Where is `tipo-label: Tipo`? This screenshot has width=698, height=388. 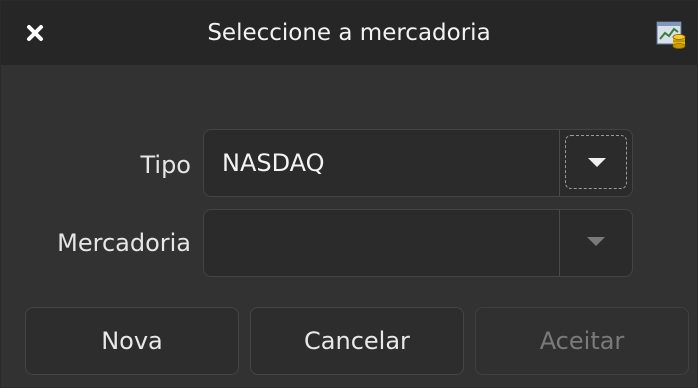
tipo-label: Tipo is located at coordinates (165, 165).